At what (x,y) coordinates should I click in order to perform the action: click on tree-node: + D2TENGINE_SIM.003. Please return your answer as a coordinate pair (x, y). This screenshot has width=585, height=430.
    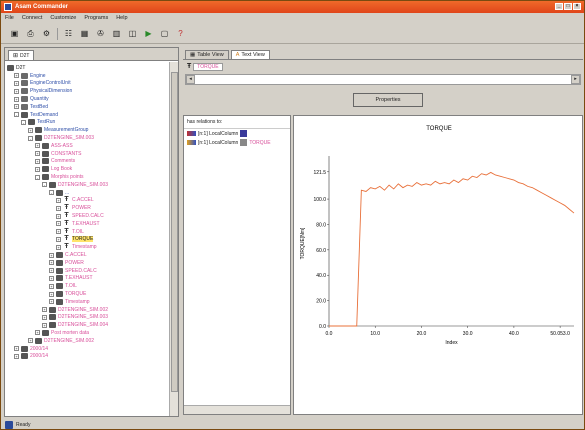
    Looking at the image, I should click on (88, 318).